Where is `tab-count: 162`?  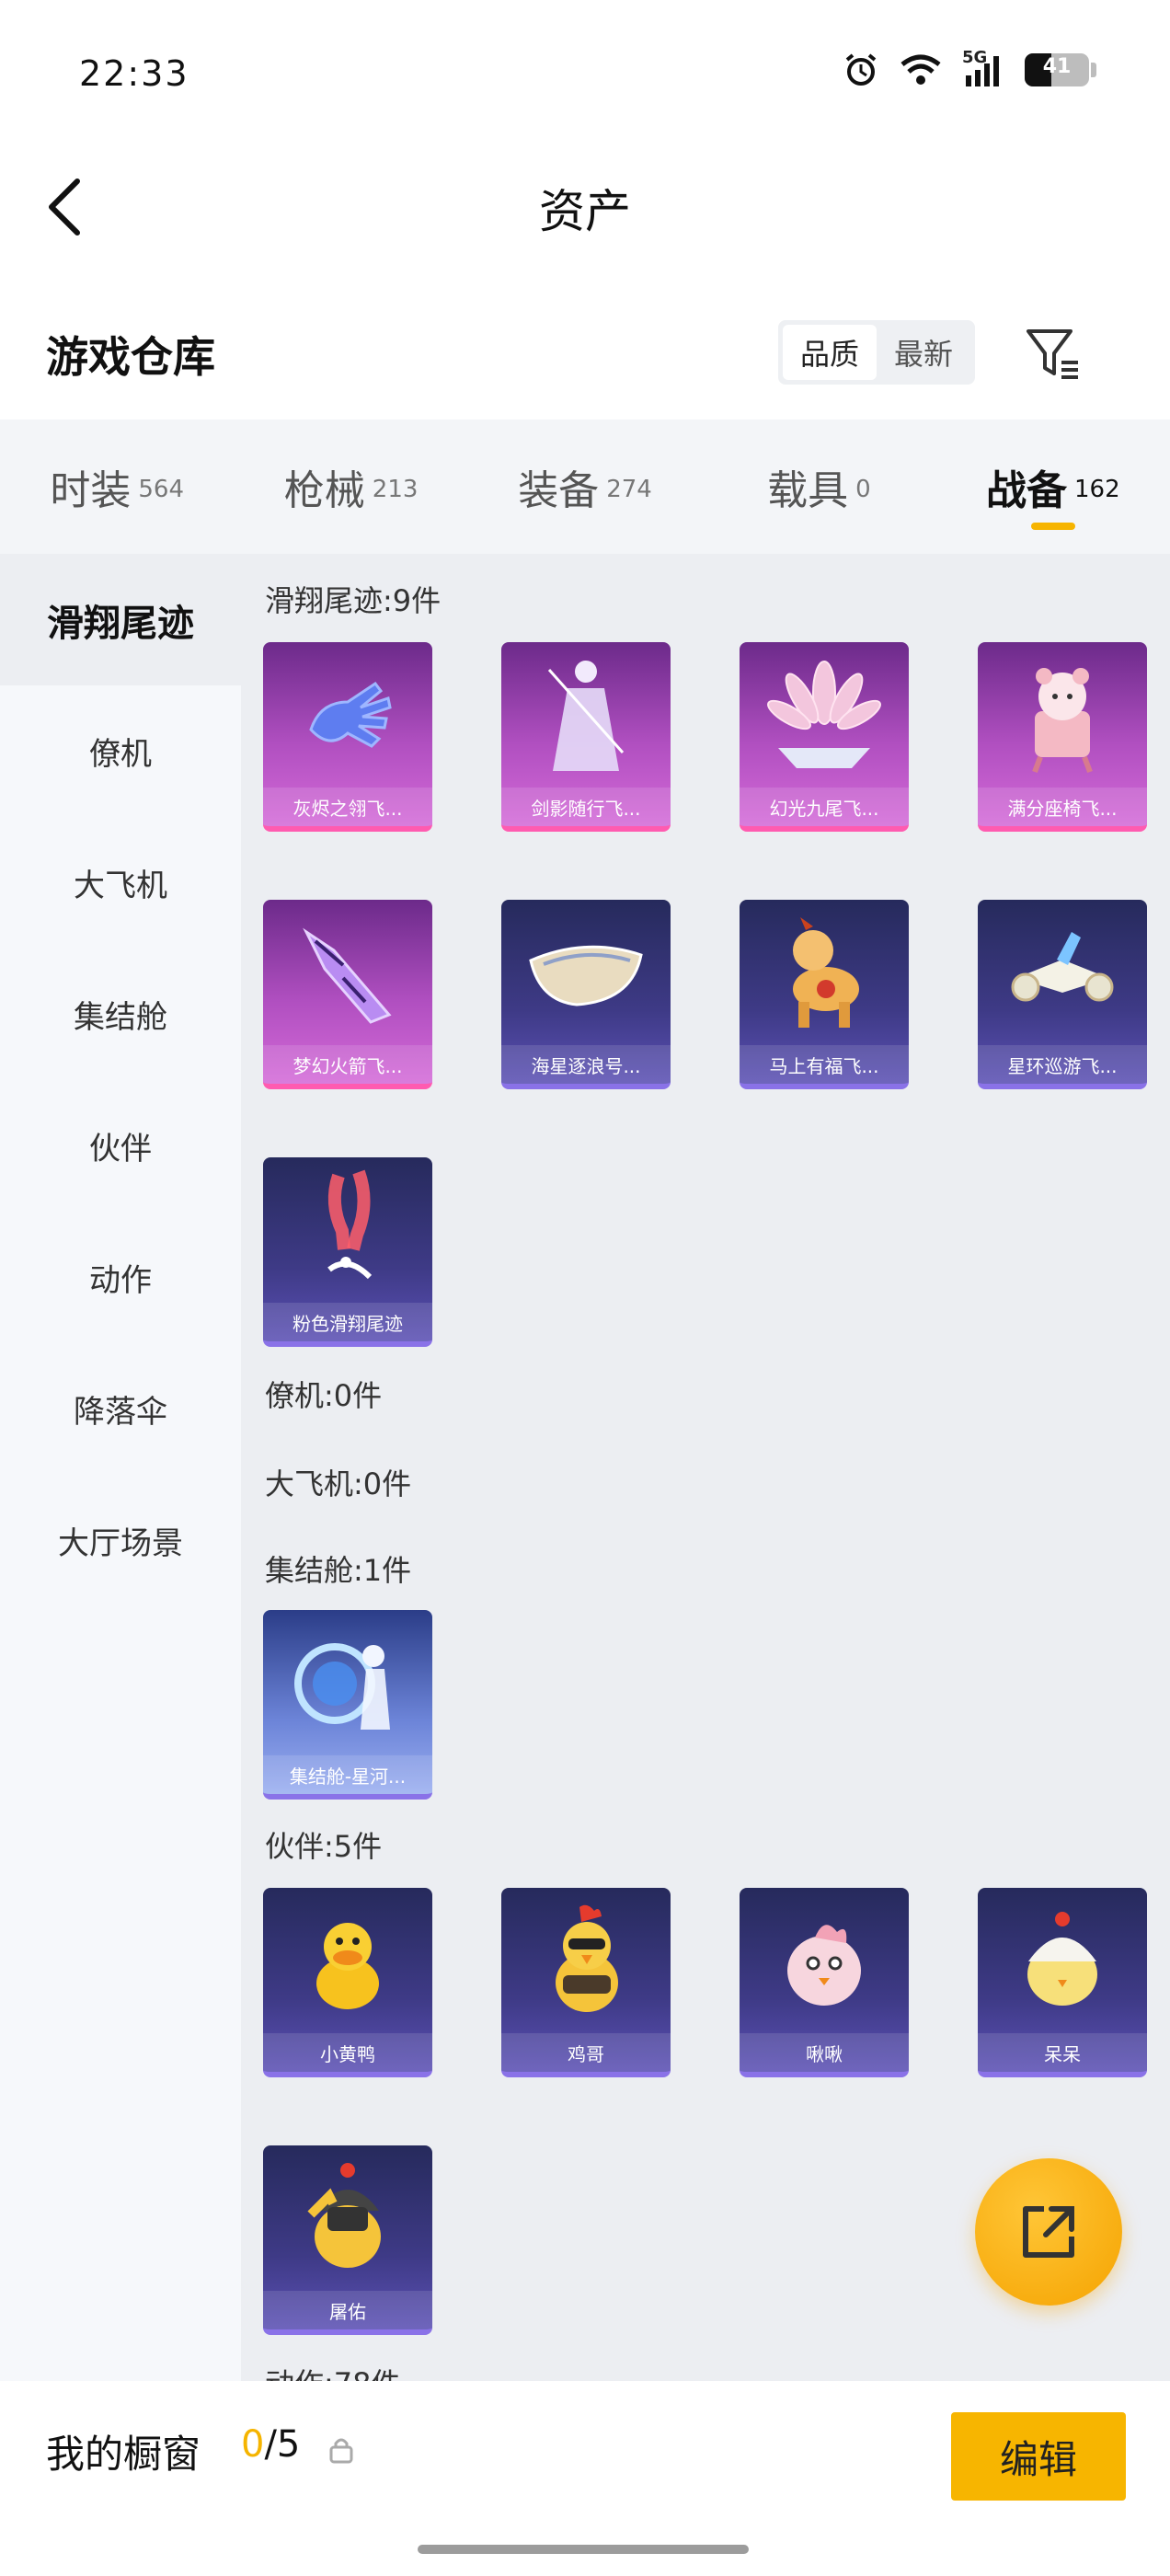
tab-count: 162 is located at coordinates (1097, 490).